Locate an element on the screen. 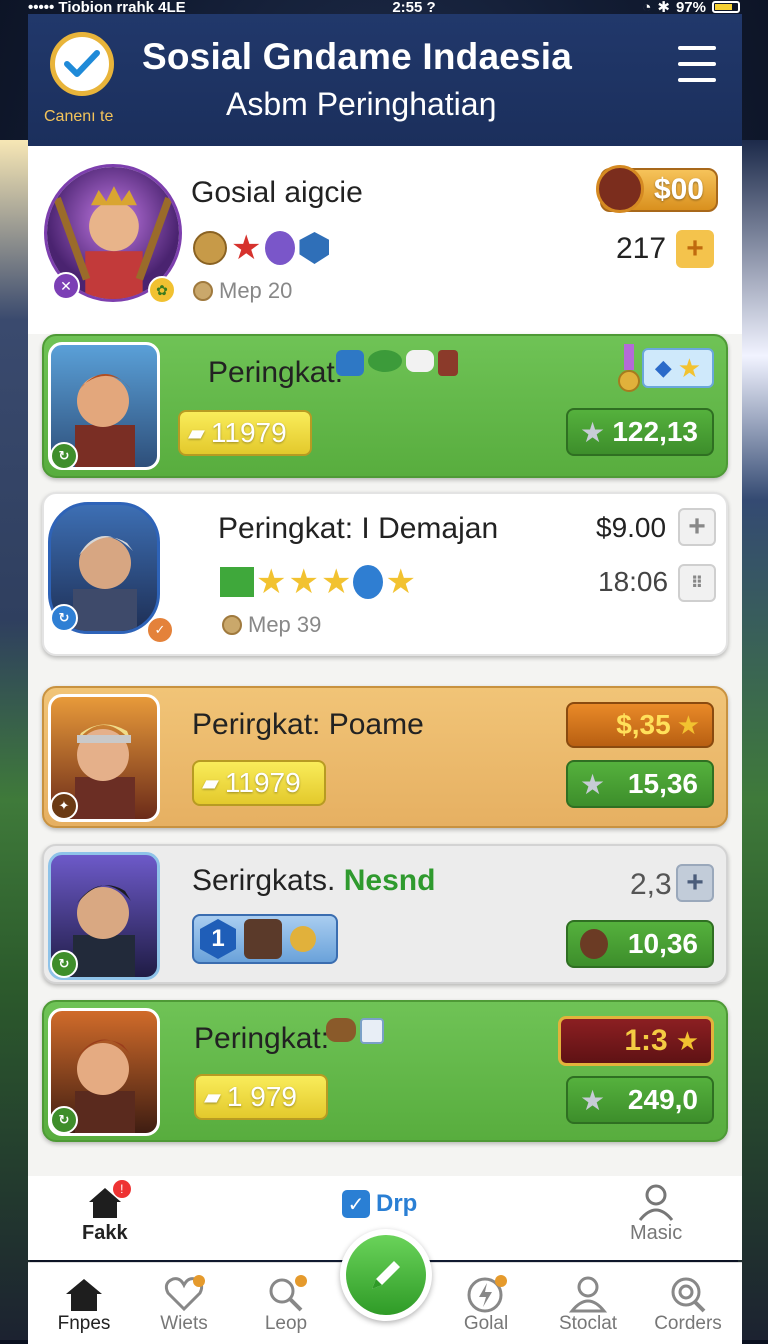 The image size is (768, 1344). center-action-button is located at coordinates (386, 1275).